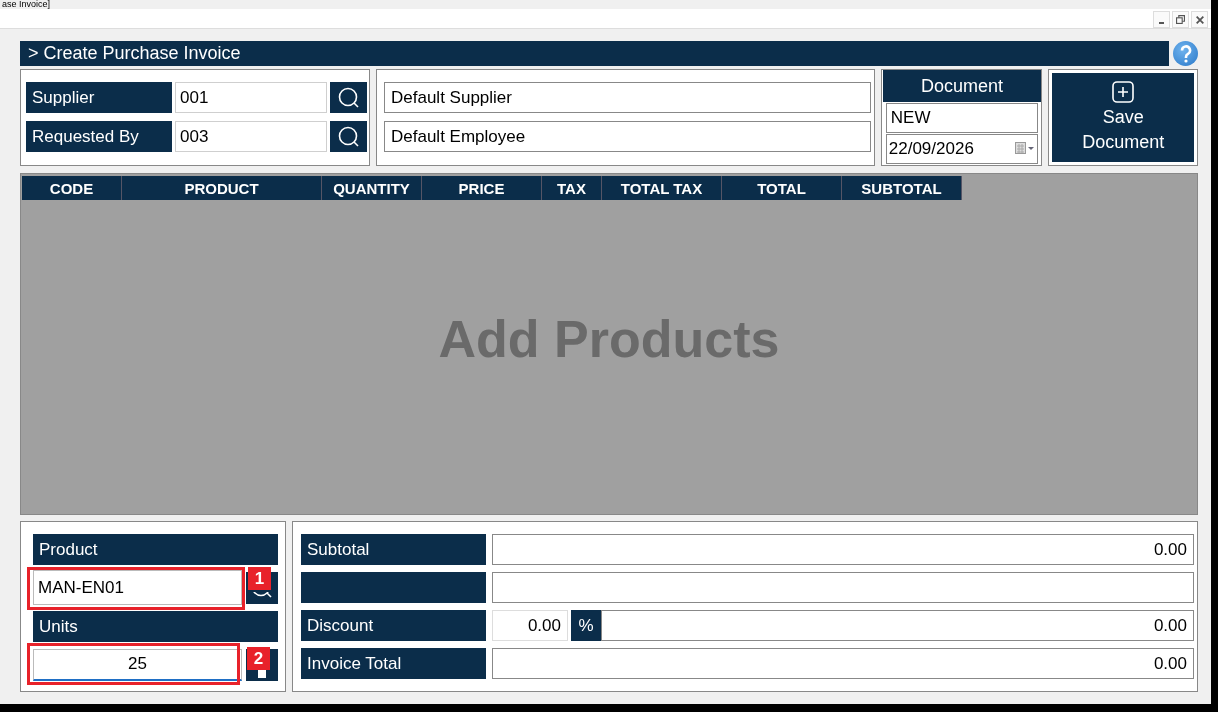 The image size is (1218, 712). I want to click on window-title: ase Invoice], so click(26, 4).